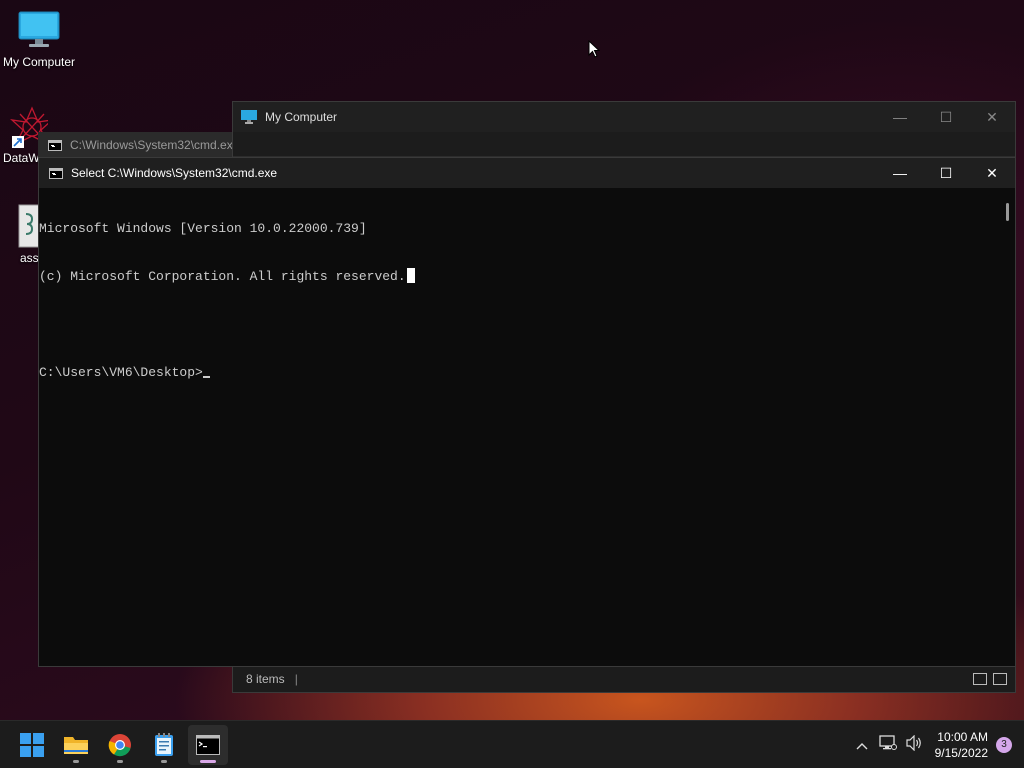  I want to click on prompt-text: C:\Users\VM6\Desktop>, so click(121, 372).